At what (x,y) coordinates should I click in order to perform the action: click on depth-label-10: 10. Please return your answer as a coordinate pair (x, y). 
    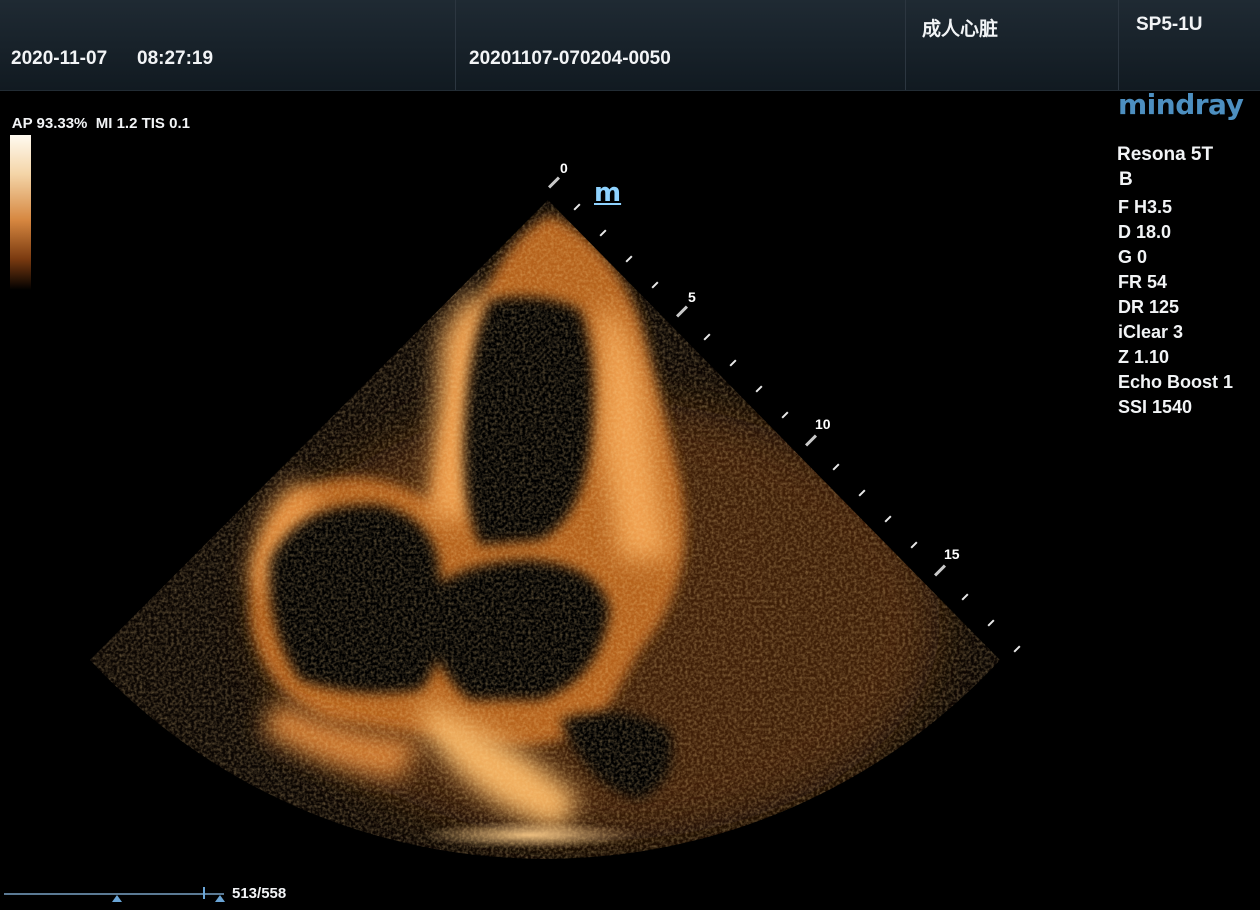
    Looking at the image, I should click on (823, 424).